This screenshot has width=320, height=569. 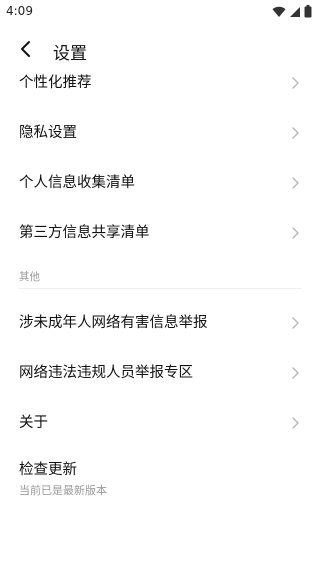 What do you see at coordinates (295, 12) in the screenshot?
I see `signal-icon` at bounding box center [295, 12].